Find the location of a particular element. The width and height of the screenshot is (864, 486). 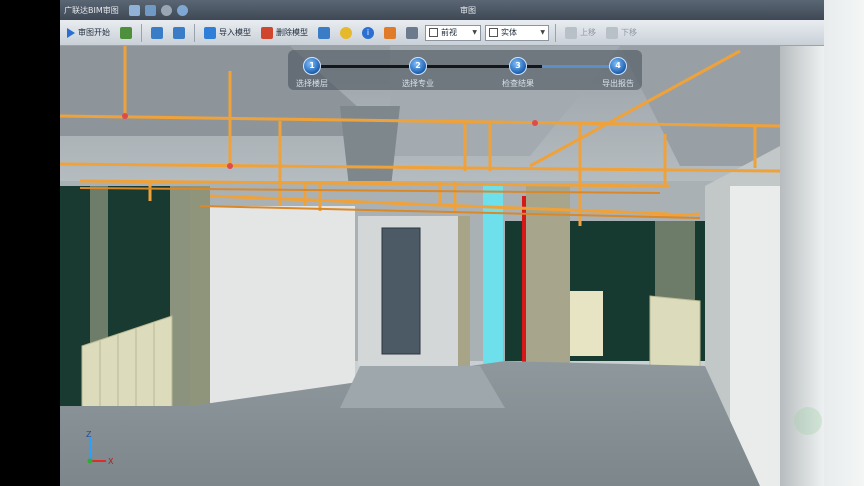

arrow-down-icon is located at coordinates (612, 32).